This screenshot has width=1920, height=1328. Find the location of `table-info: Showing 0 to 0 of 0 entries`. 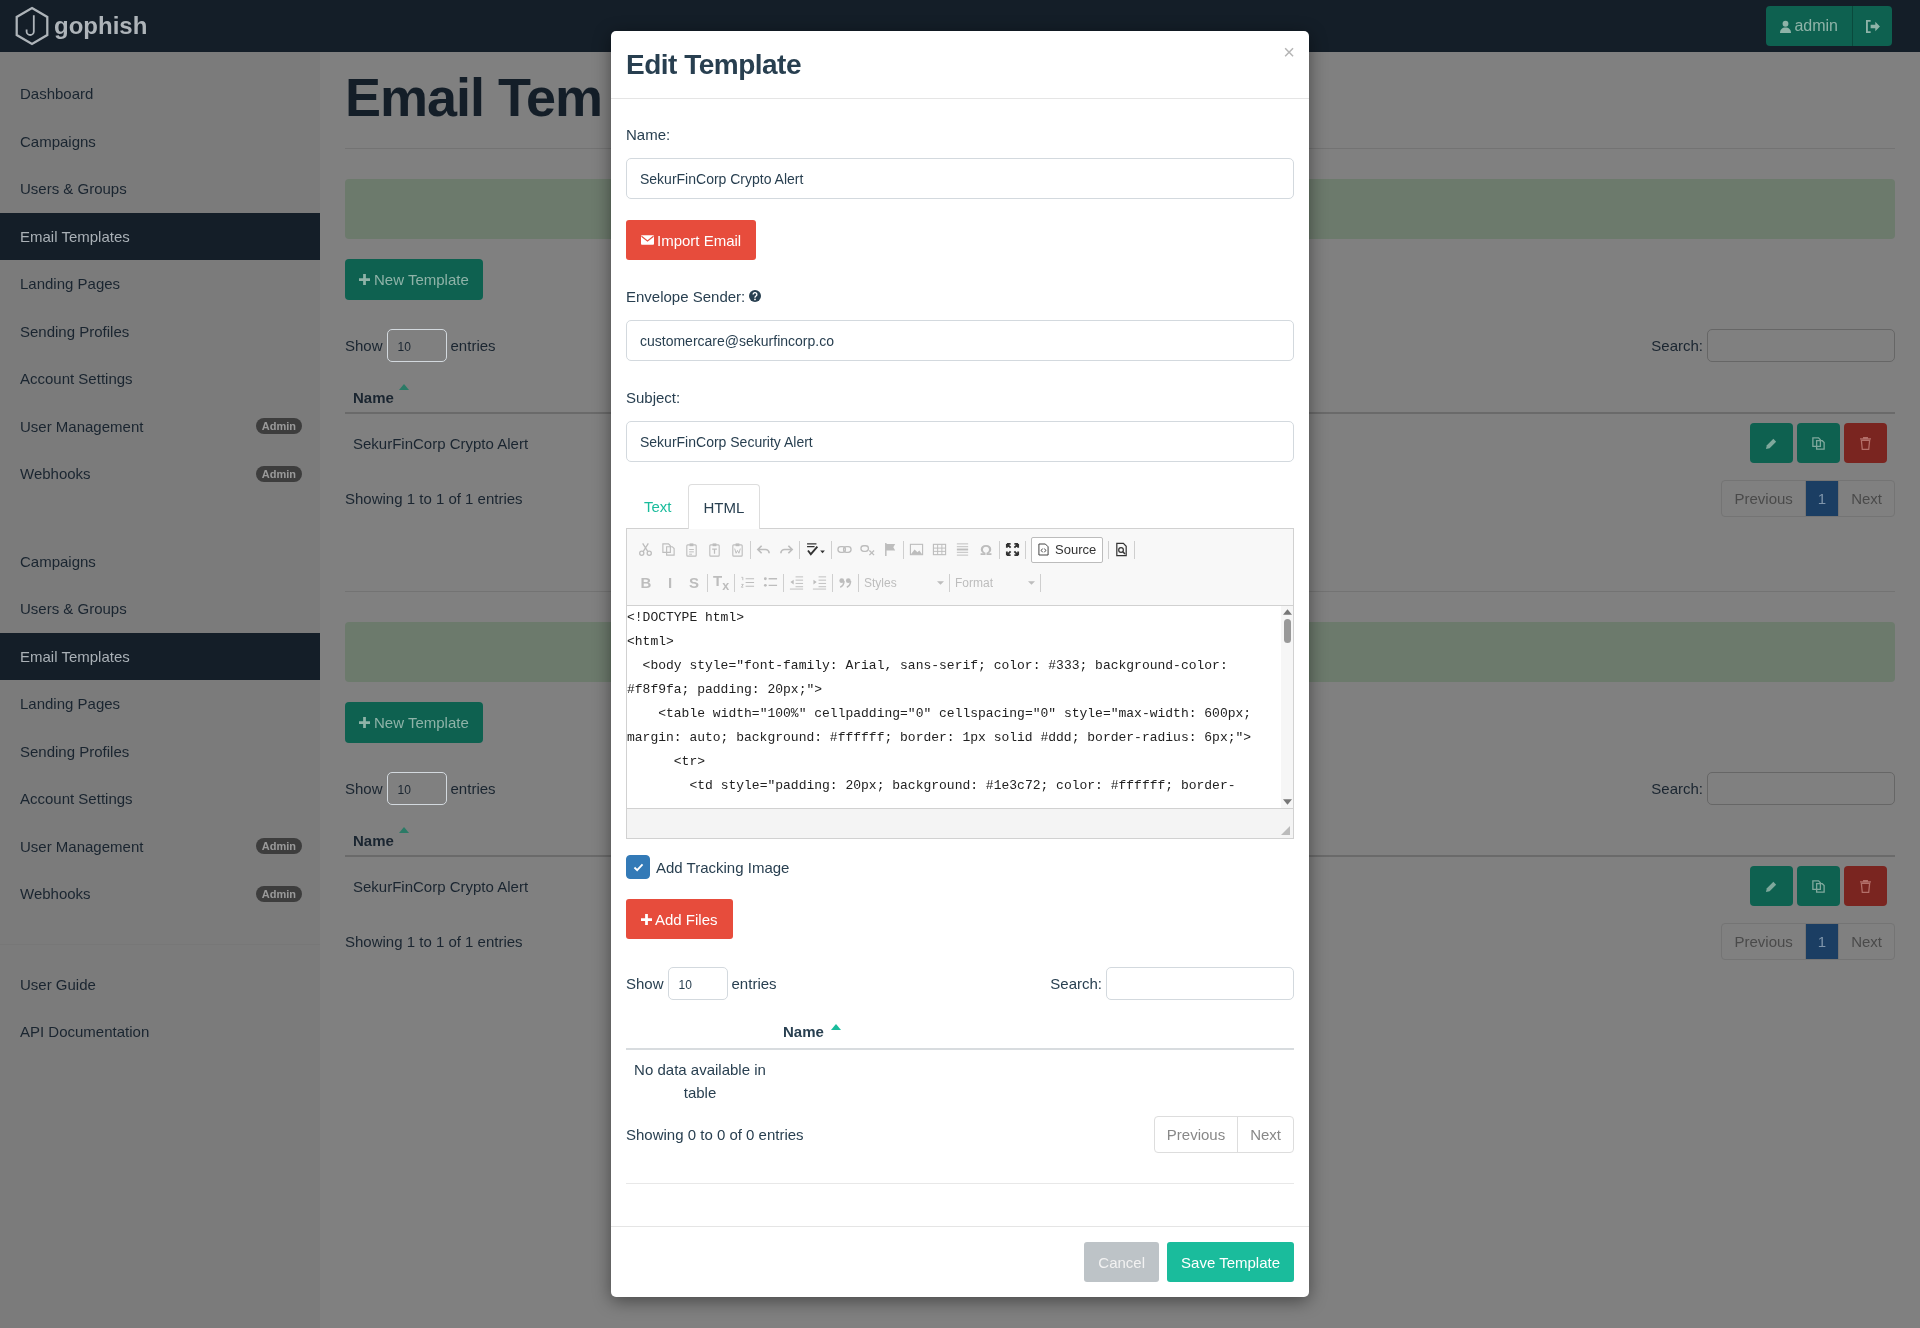

table-info: Showing 0 to 0 of 0 entries is located at coordinates (715, 1134).